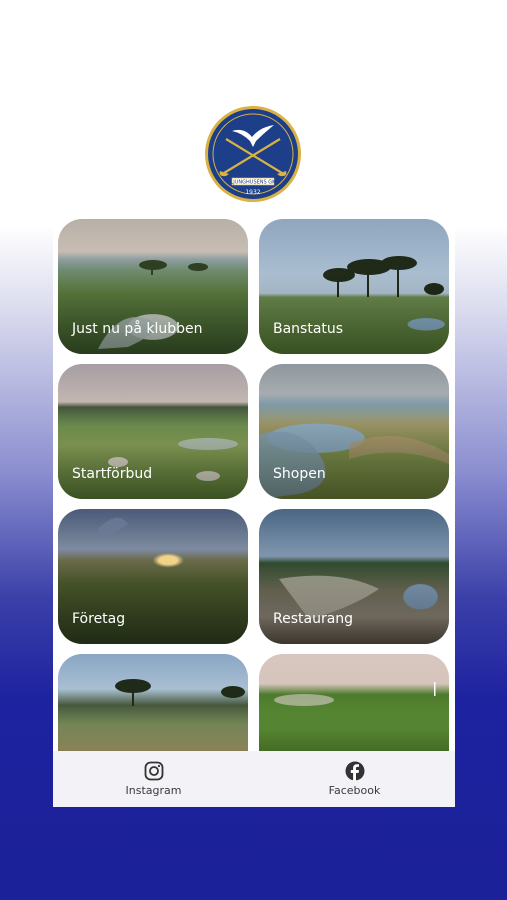 The width and height of the screenshot is (507, 900). Describe the element at coordinates (153, 771) in the screenshot. I see `instagram-icon` at that location.